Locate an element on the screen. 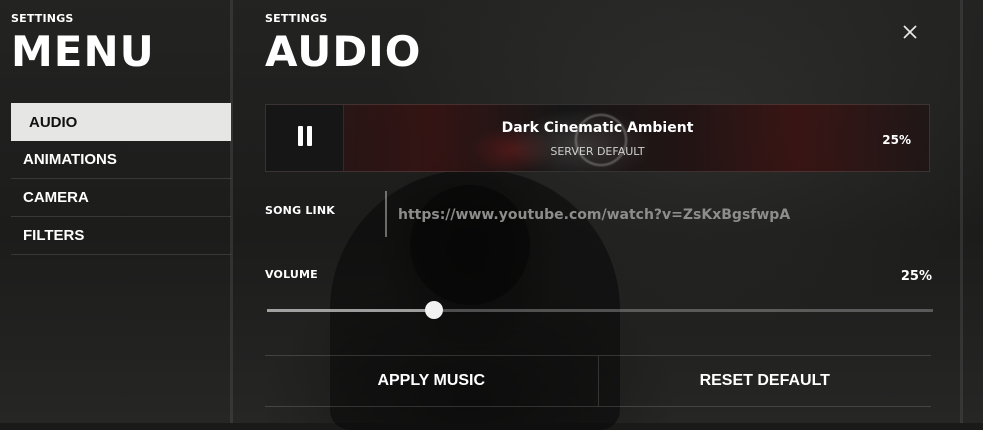  sidebar-eyebrow: SETTINGS is located at coordinates (42, 18).